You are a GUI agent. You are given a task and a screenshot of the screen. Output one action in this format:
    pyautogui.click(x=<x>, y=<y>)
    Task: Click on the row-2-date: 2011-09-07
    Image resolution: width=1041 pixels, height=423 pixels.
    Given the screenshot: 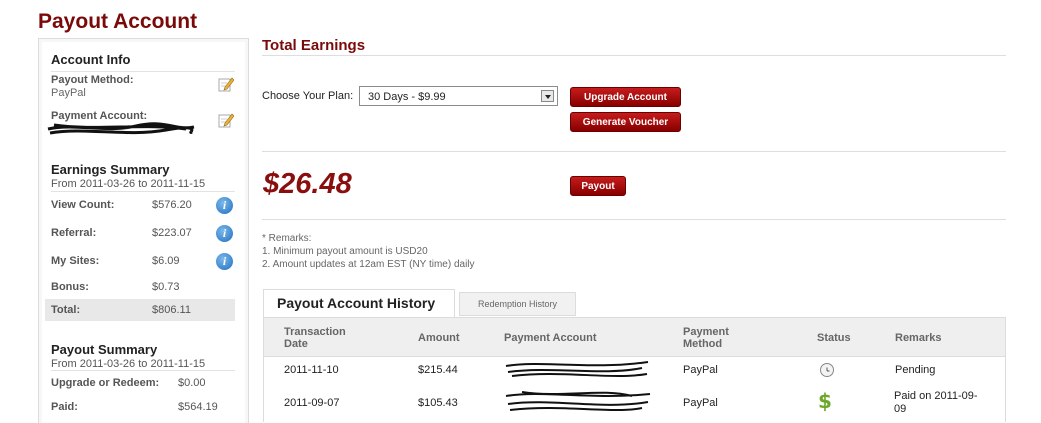 What is the action you would take?
    pyautogui.click(x=312, y=403)
    